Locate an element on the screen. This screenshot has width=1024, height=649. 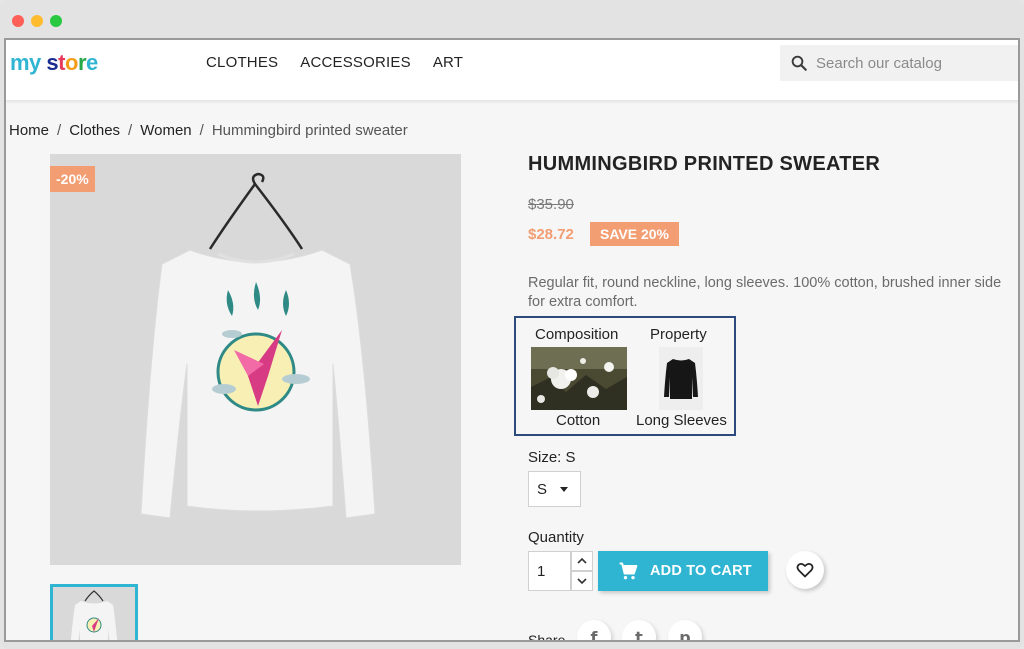
logo-text-part: o is located at coordinates (71, 62).